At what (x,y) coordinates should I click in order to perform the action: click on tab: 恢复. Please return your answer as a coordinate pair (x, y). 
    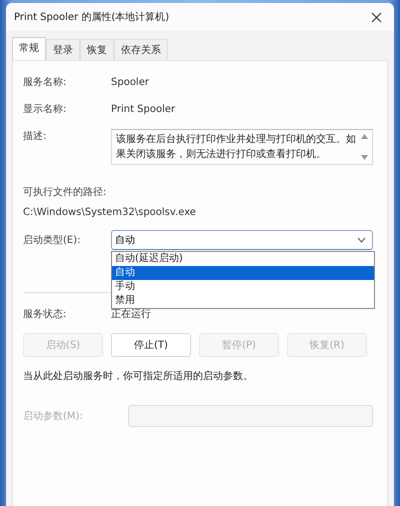
    Looking at the image, I should click on (97, 49).